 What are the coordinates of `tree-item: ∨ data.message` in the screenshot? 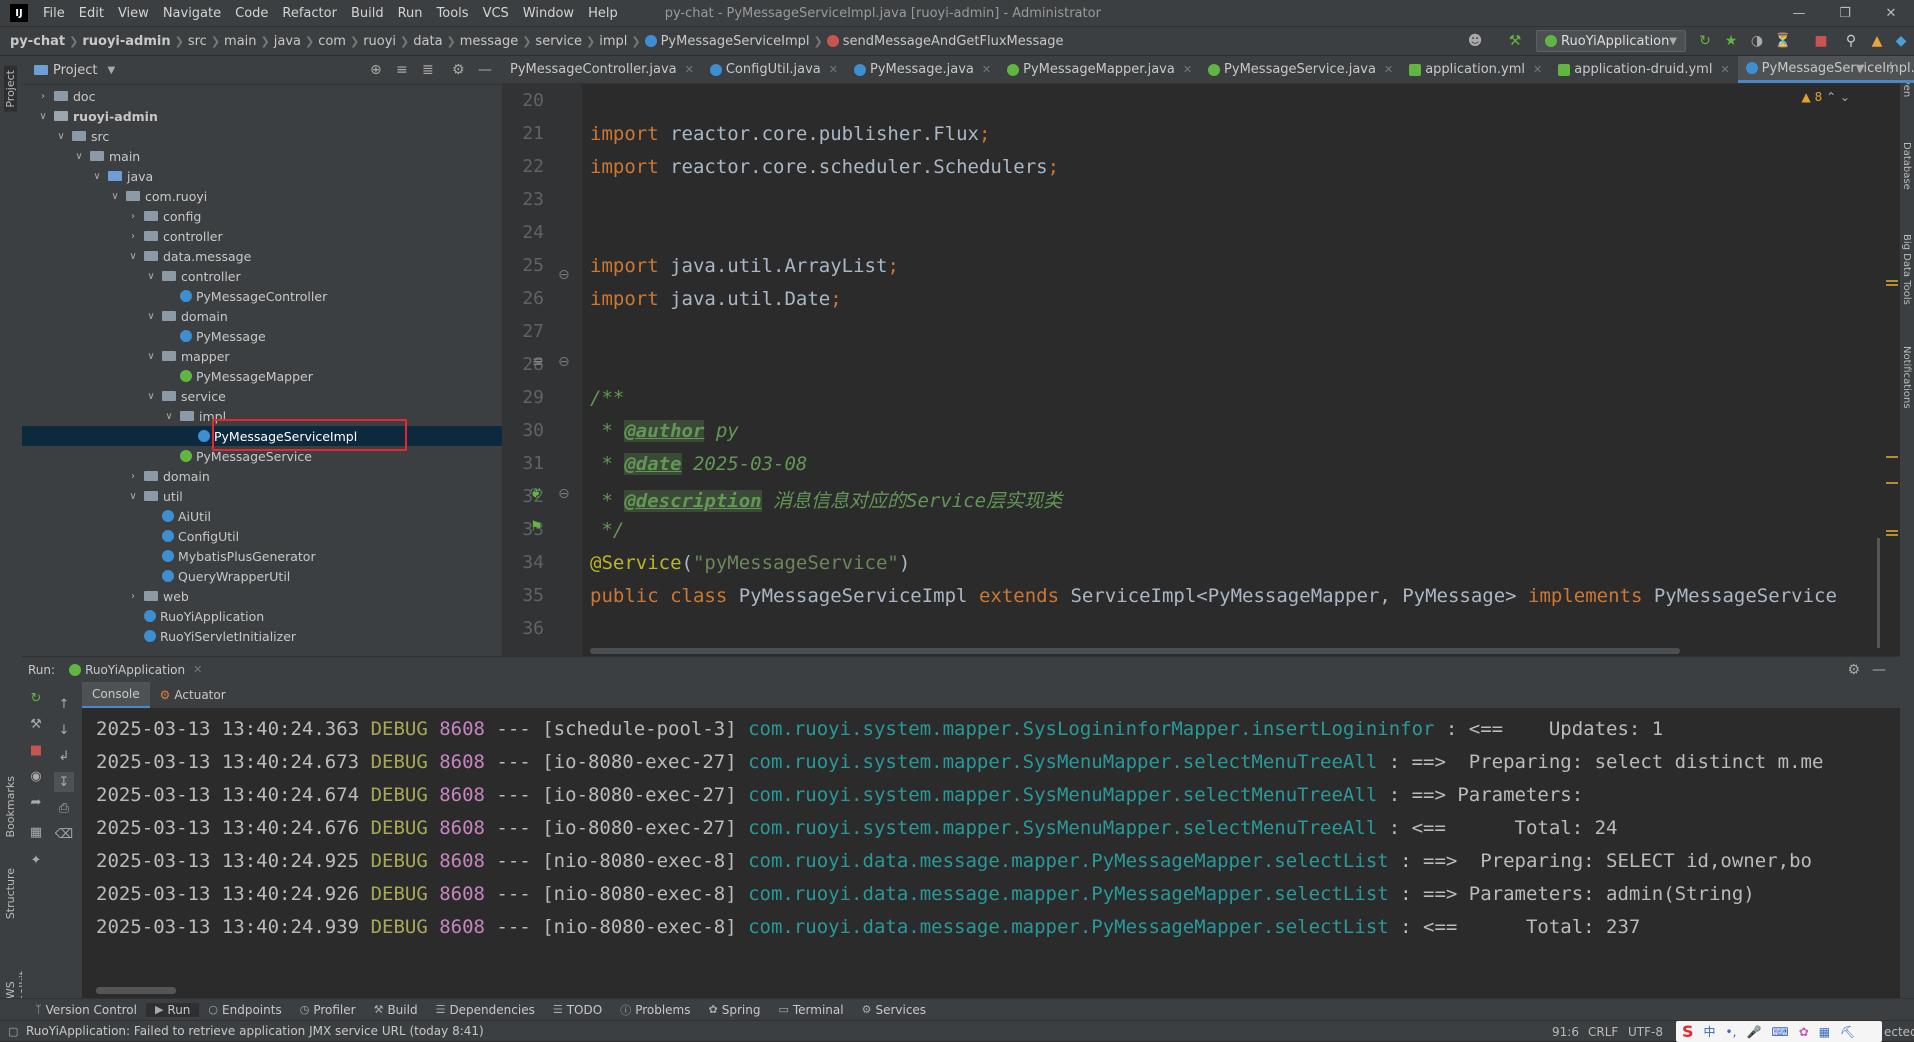 It's located at (262, 256).